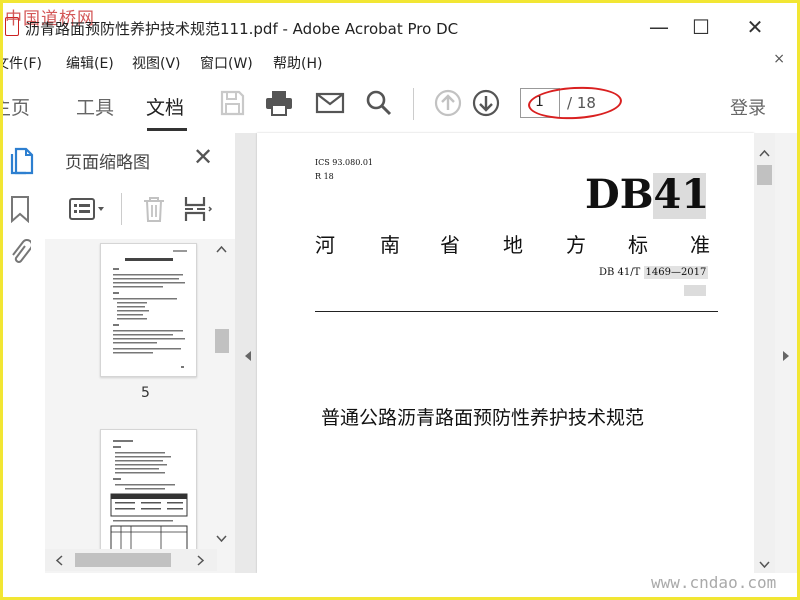 The width and height of the screenshot is (800, 600). Describe the element at coordinates (450, 245) in the screenshot. I see `province-char: 省` at that location.